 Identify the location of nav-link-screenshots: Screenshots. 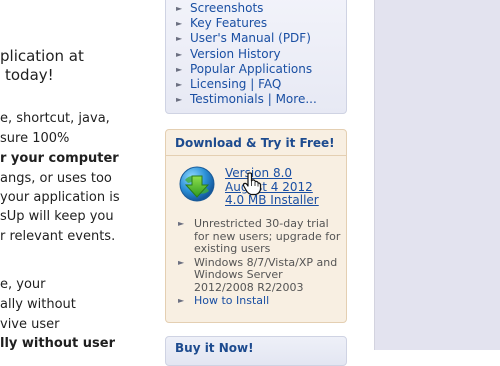
(226, 8).